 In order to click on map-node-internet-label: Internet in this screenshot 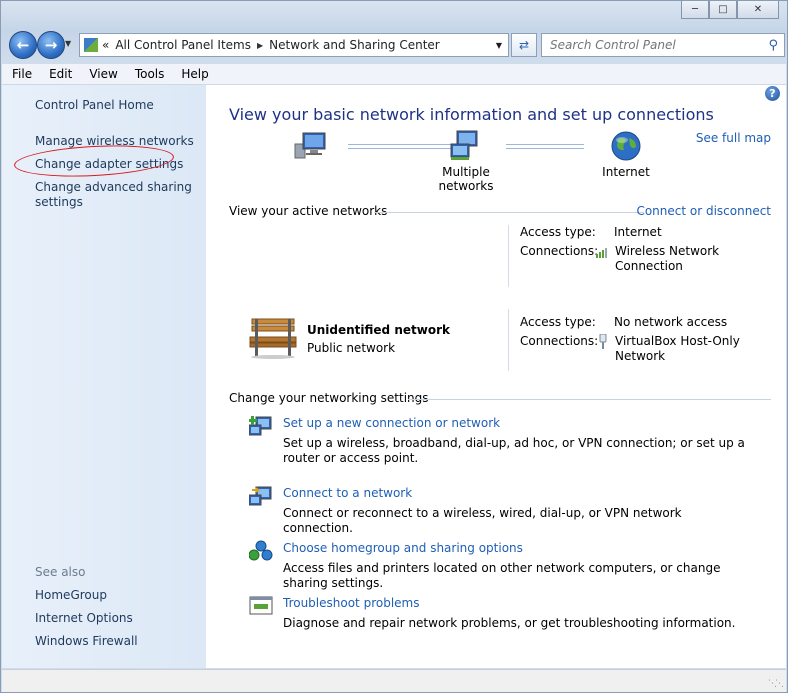, I will do `click(626, 172)`.